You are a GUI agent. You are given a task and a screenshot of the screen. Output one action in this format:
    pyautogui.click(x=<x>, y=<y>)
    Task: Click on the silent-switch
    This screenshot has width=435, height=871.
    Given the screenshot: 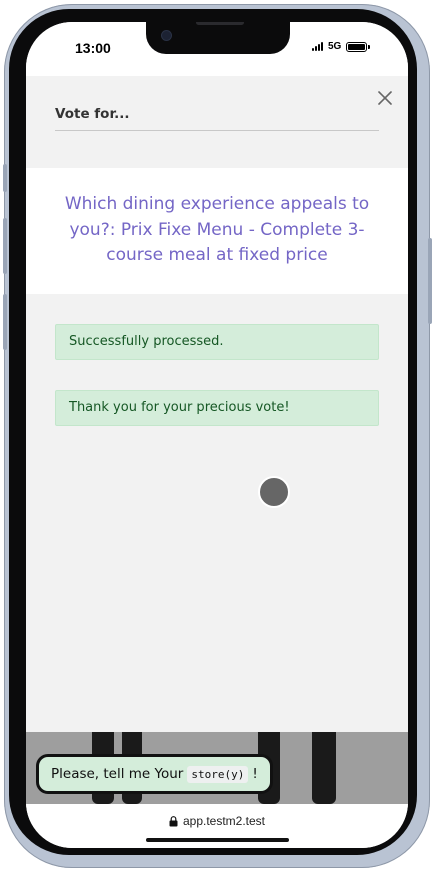 What is the action you would take?
    pyautogui.click(x=5, y=178)
    